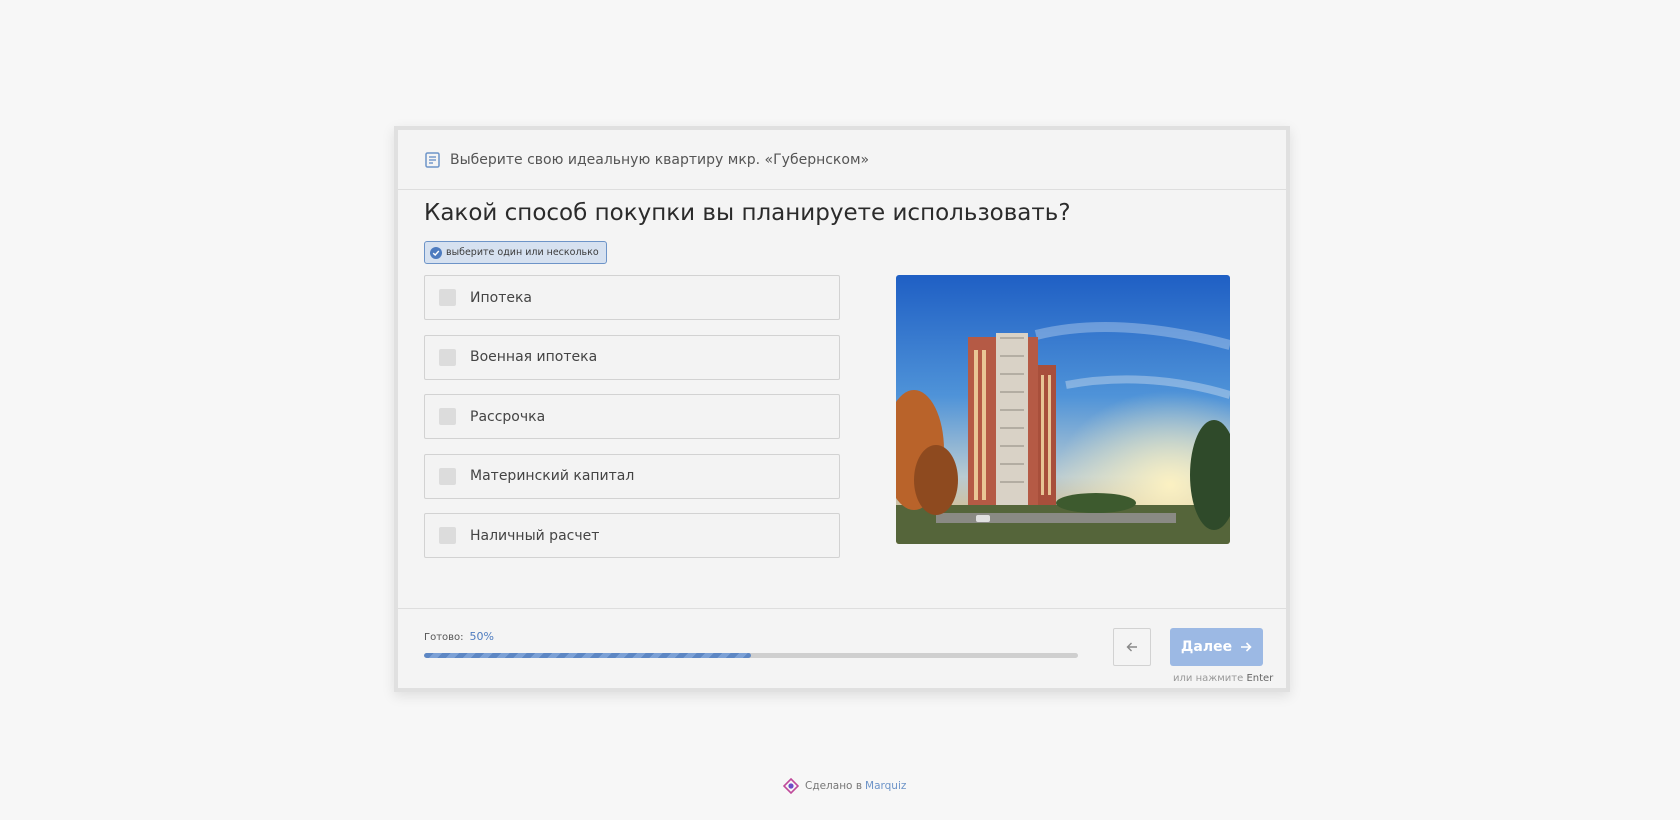  I want to click on enter-hint-key: Enter, so click(1260, 678).